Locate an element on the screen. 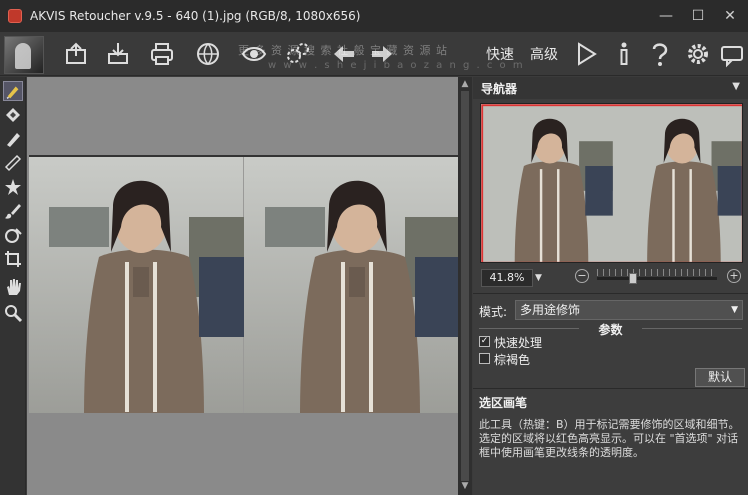 The image size is (748, 495). help-question-icon is located at coordinates (660, 54).